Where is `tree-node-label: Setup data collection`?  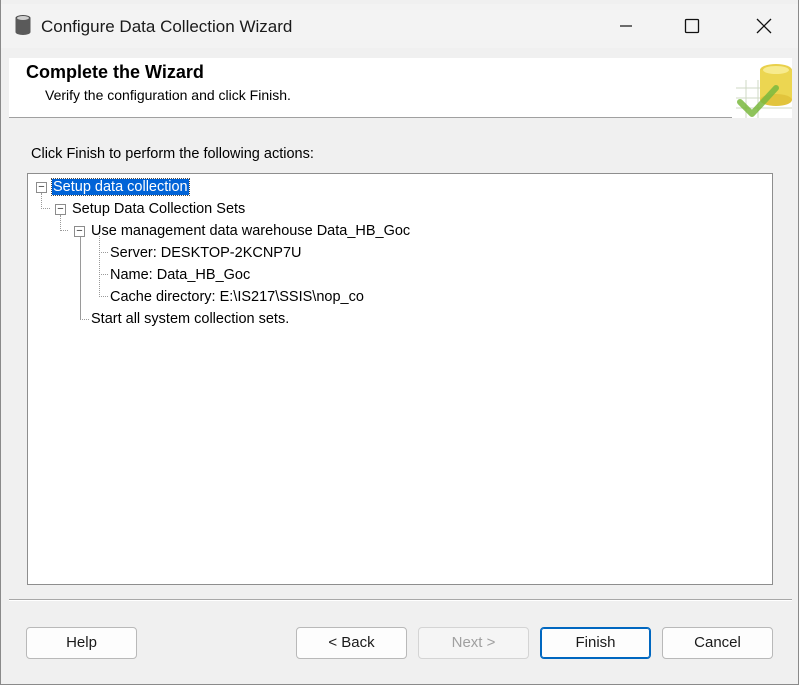
tree-node-label: Setup data collection is located at coordinates (120, 187).